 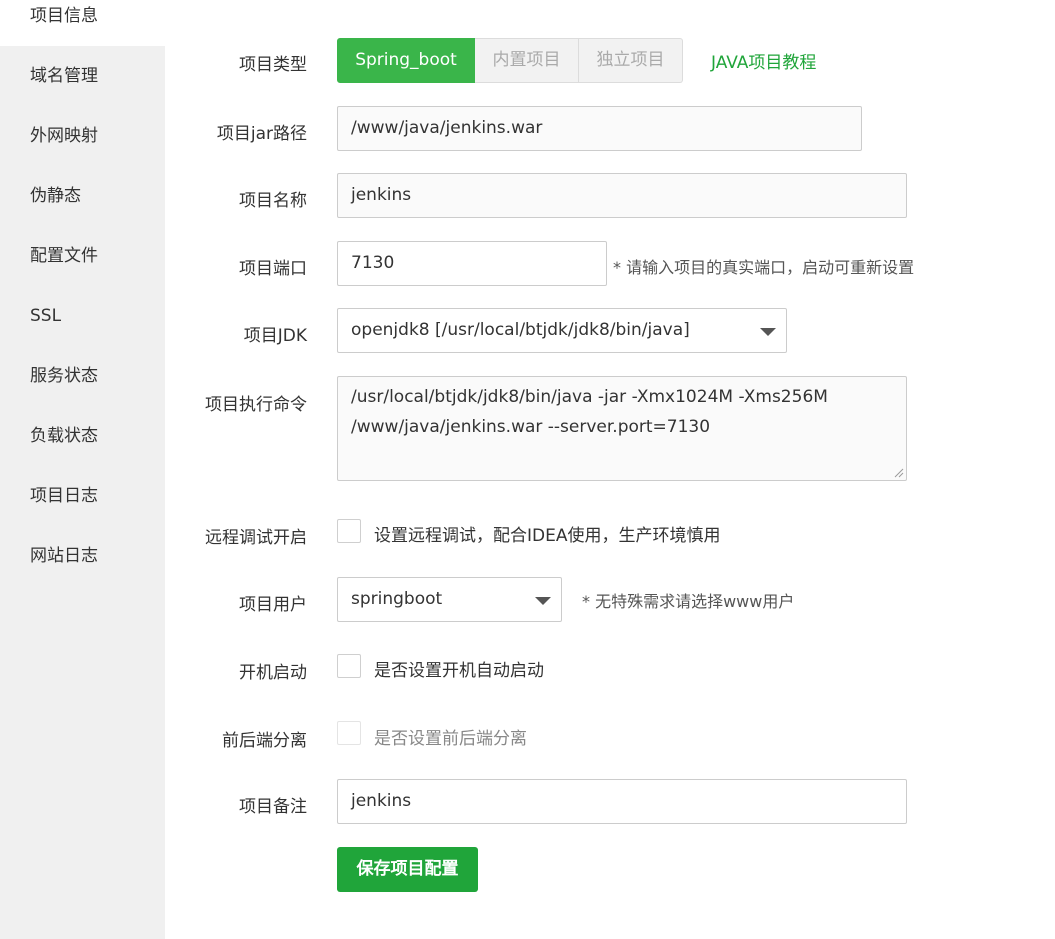 I want to click on project-type-segmented: Spring_boot 内置项目 独立项目, so click(x=510, y=60).